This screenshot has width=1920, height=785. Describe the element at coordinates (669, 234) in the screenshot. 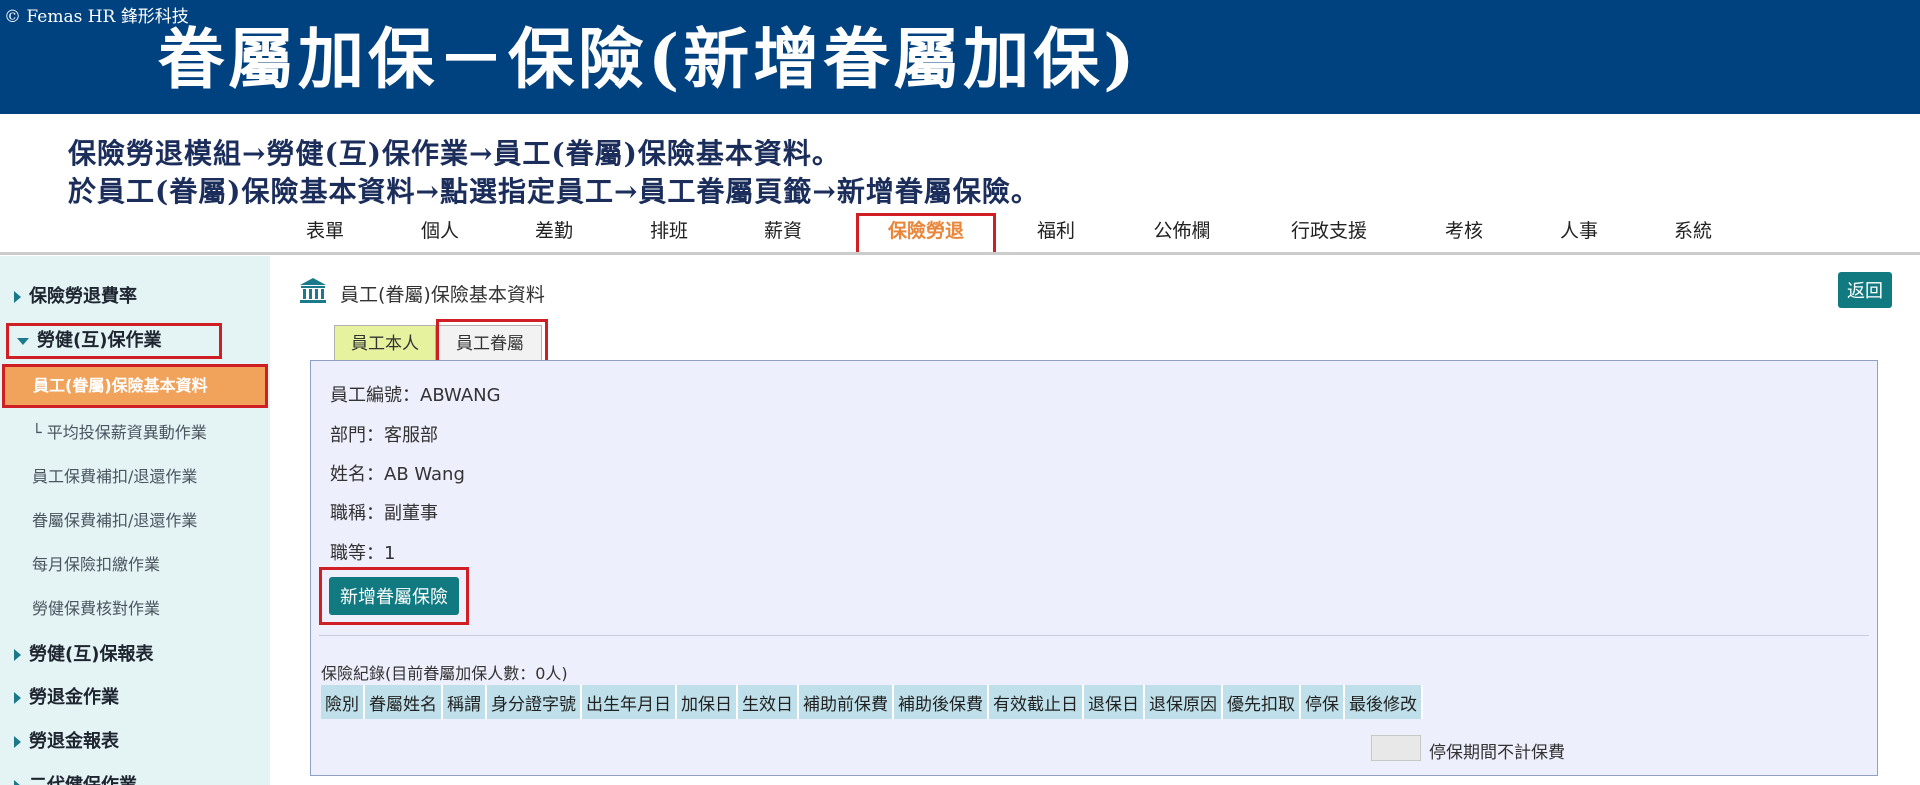

I see `nav-item-shift: 排班` at that location.